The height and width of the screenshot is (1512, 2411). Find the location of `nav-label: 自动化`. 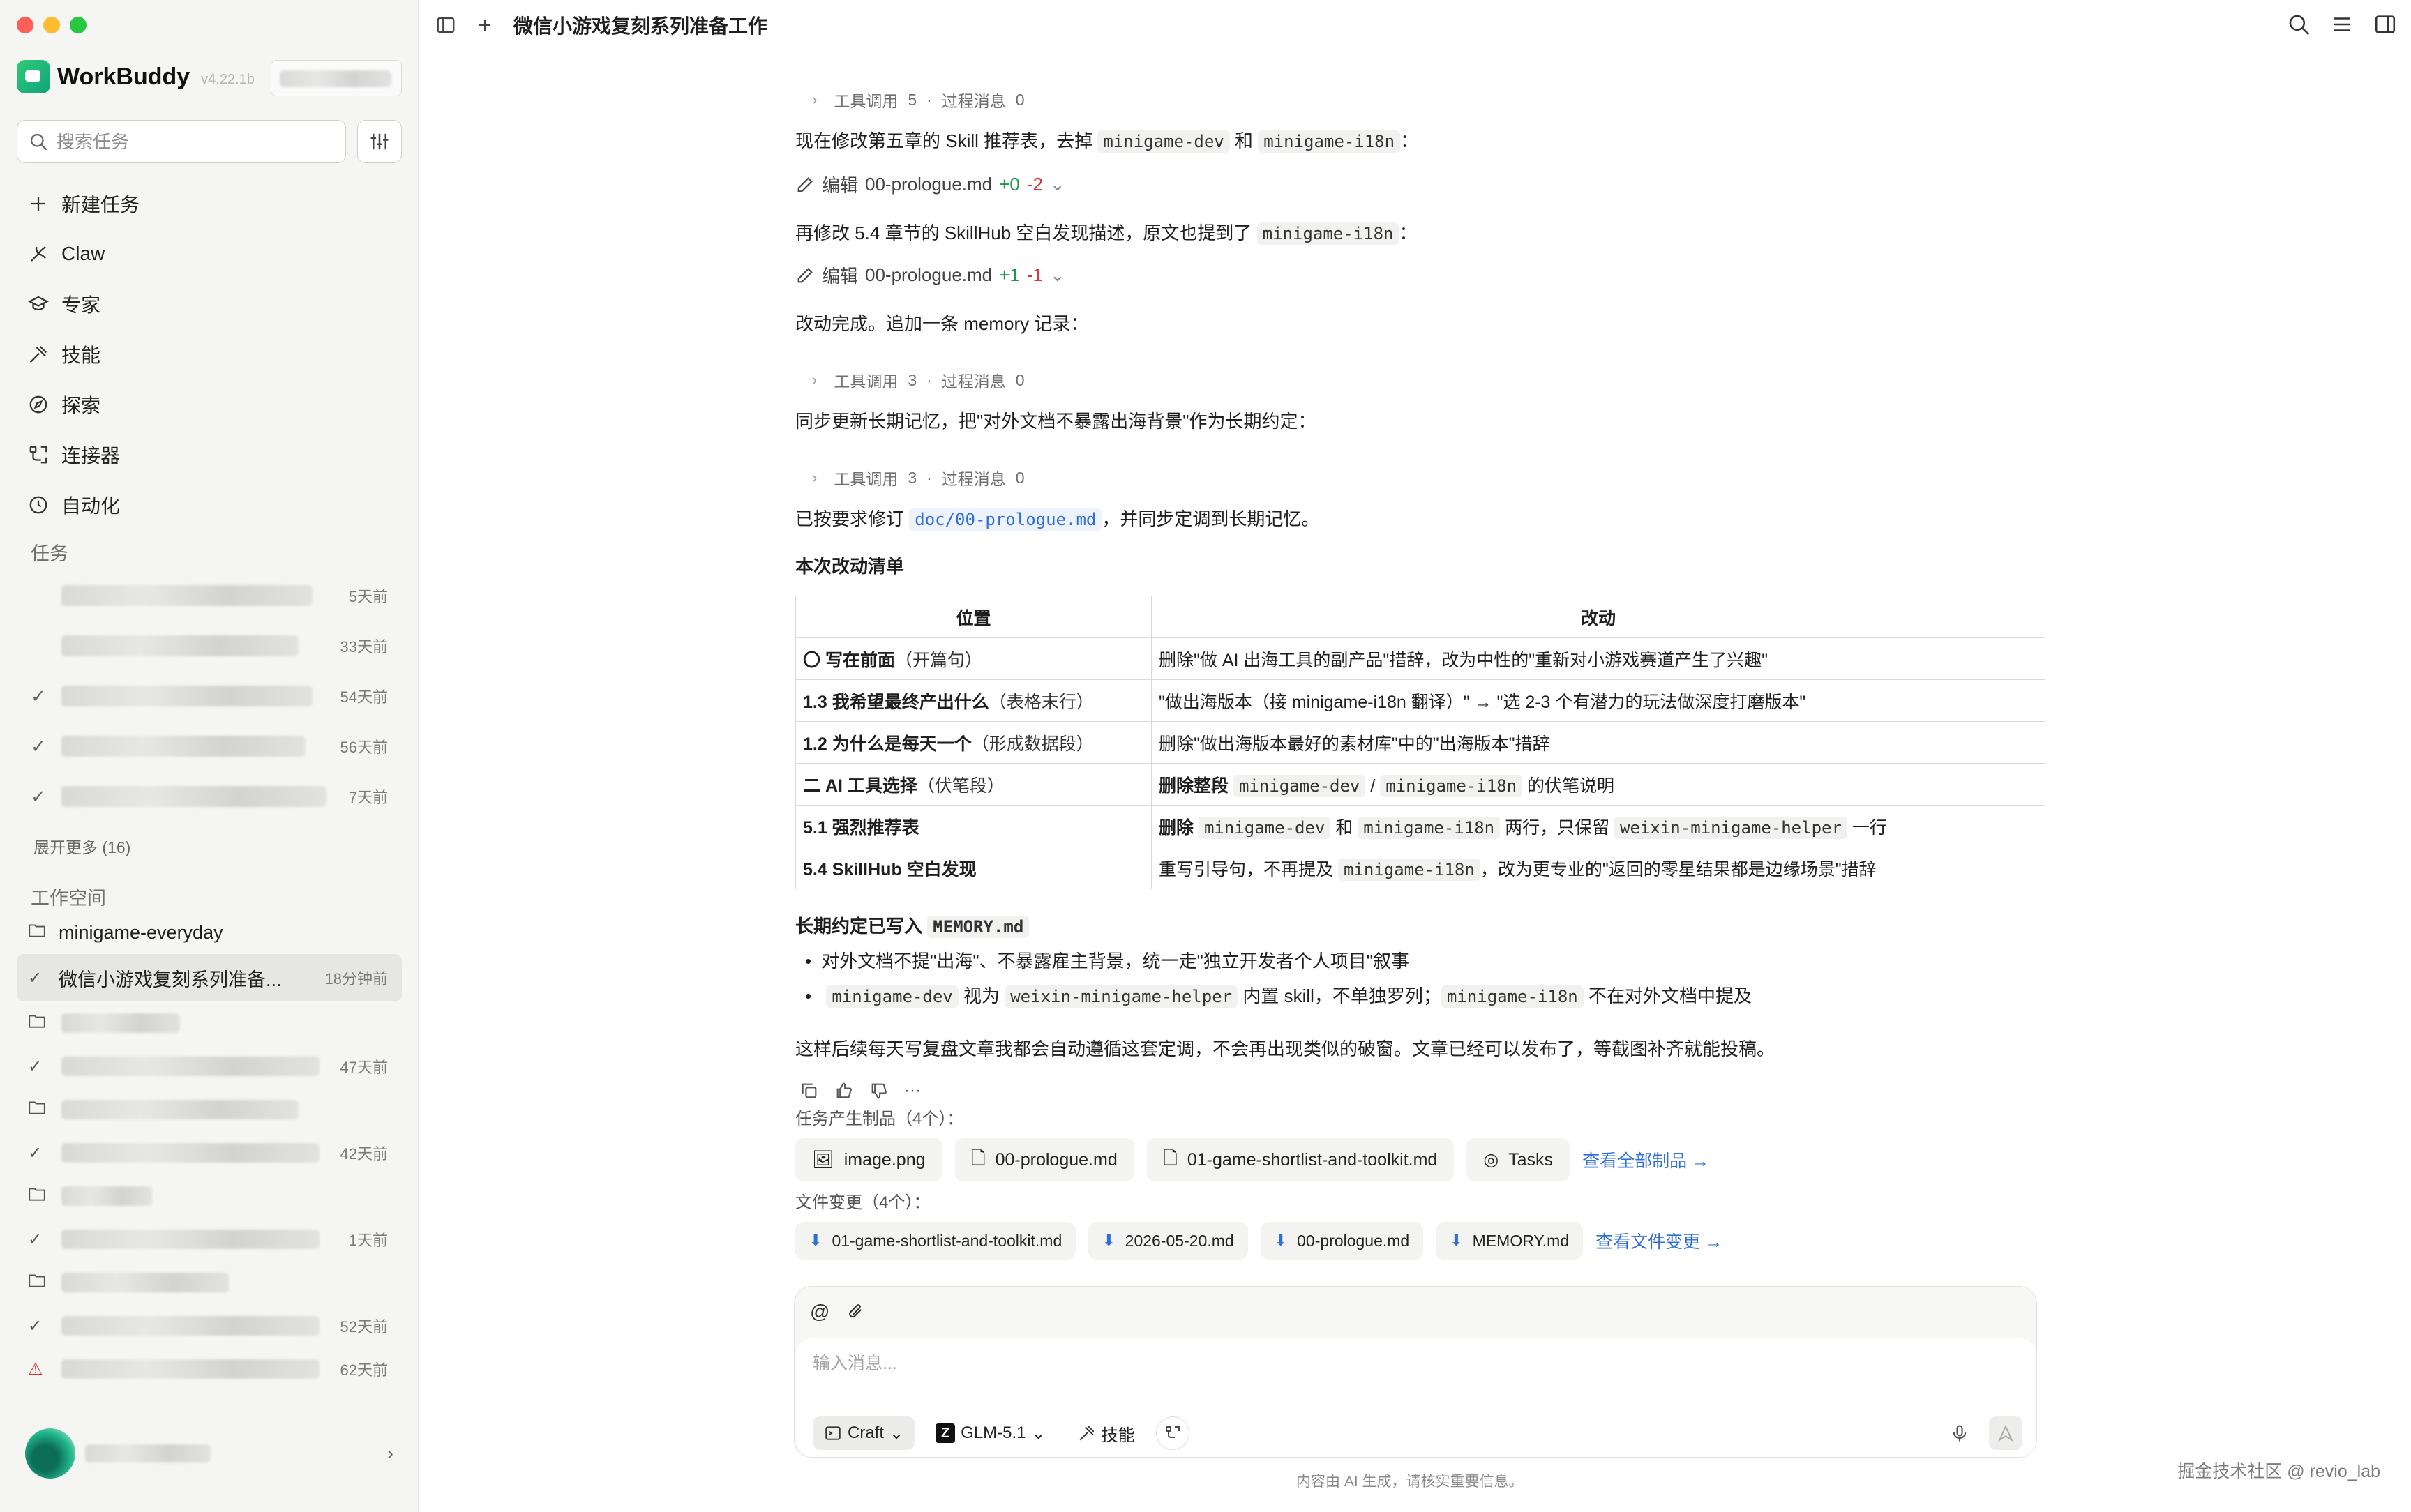

nav-label: 自动化 is located at coordinates (91, 506).